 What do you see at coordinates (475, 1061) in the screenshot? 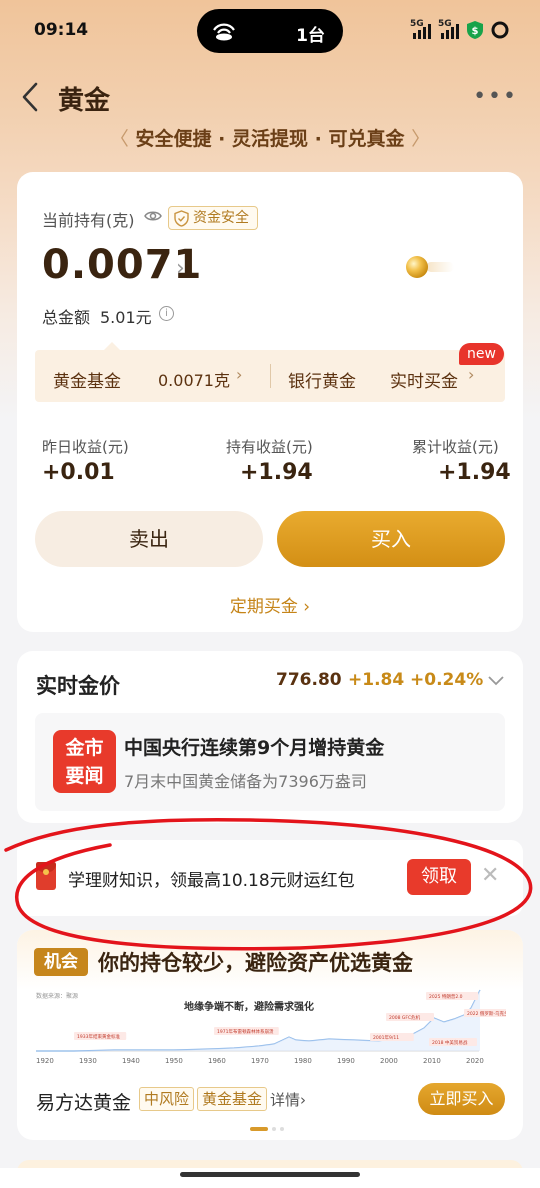
I see `chart-year-label: 2020` at bounding box center [475, 1061].